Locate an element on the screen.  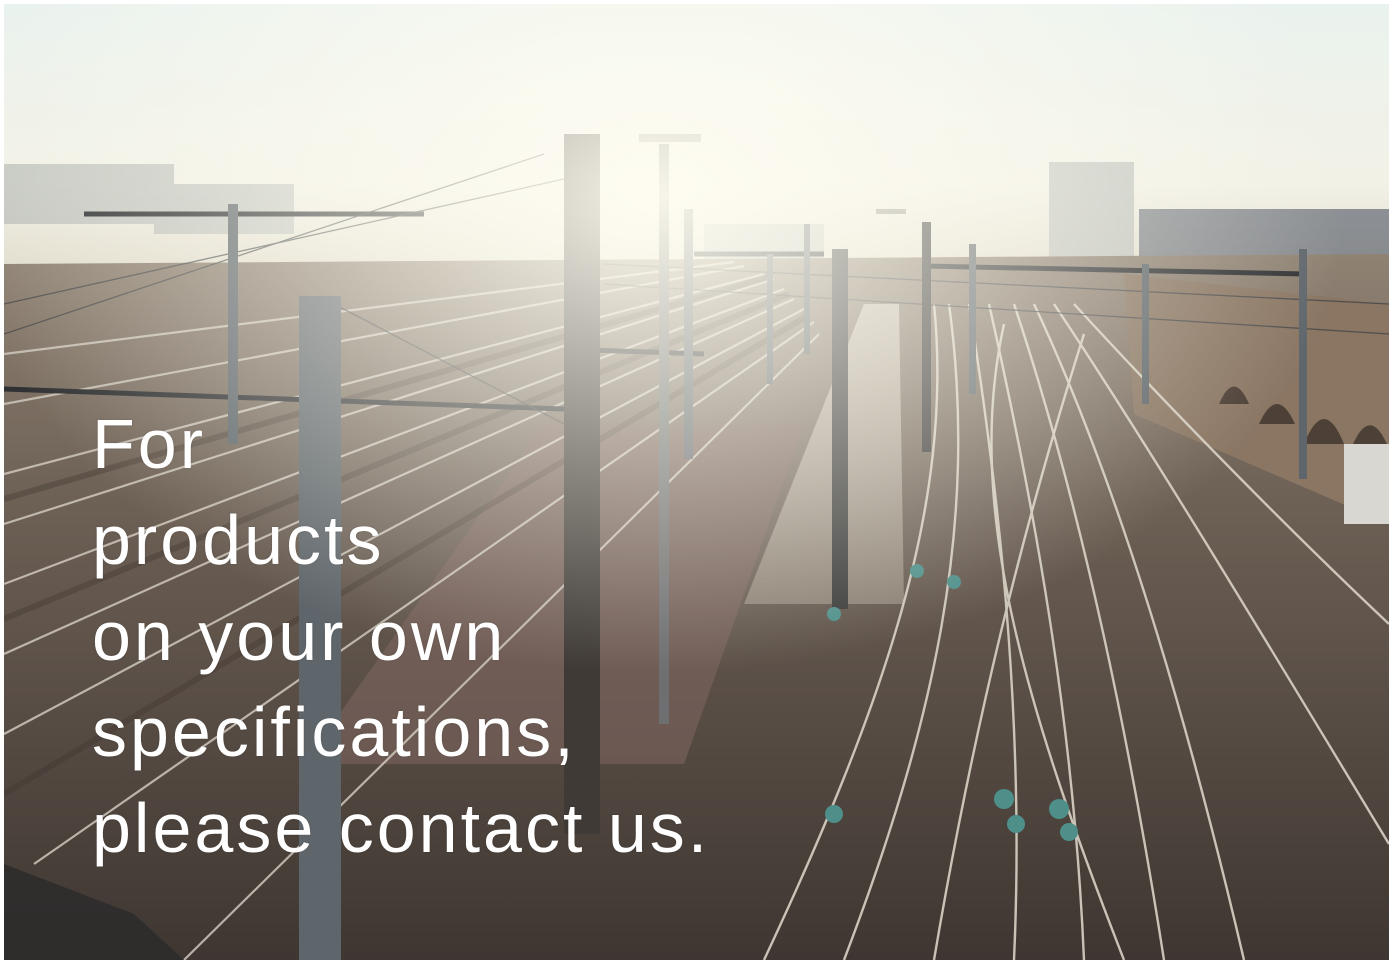
headline-line: please contact us. is located at coordinates (401, 828).